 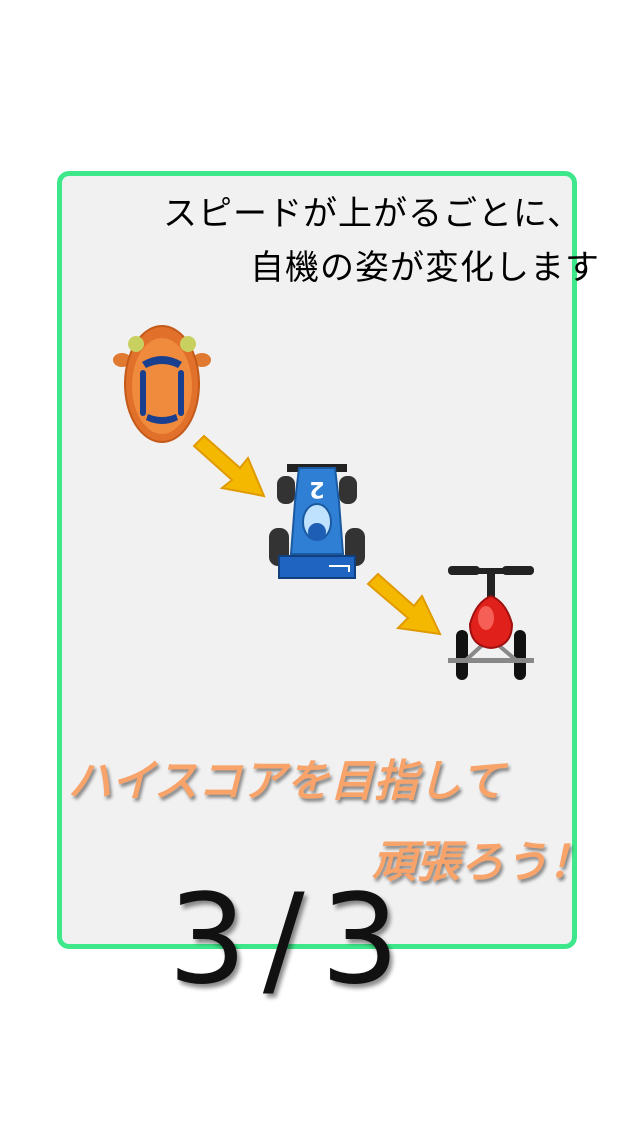 I want to click on tutorial-text-line2: 自機の姿が変化します, so click(x=425, y=268).